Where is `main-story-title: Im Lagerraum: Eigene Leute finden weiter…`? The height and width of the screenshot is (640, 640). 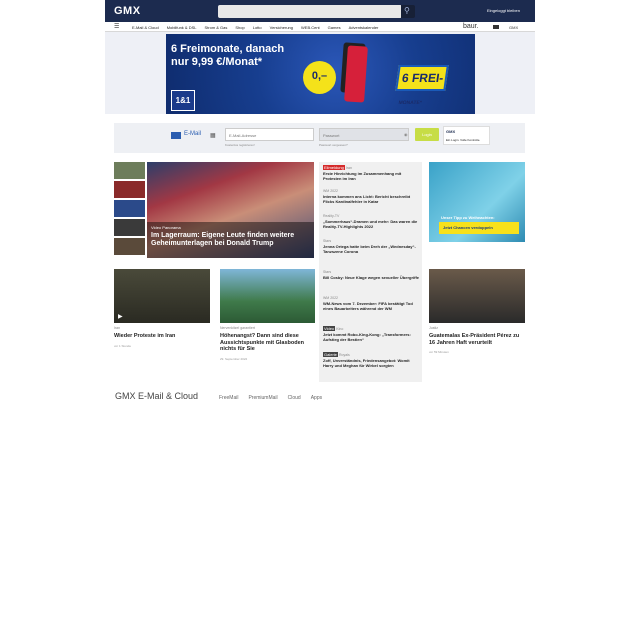 main-story-title: Im Lagerraum: Eigene Leute finden weiter… is located at coordinates (230, 240).